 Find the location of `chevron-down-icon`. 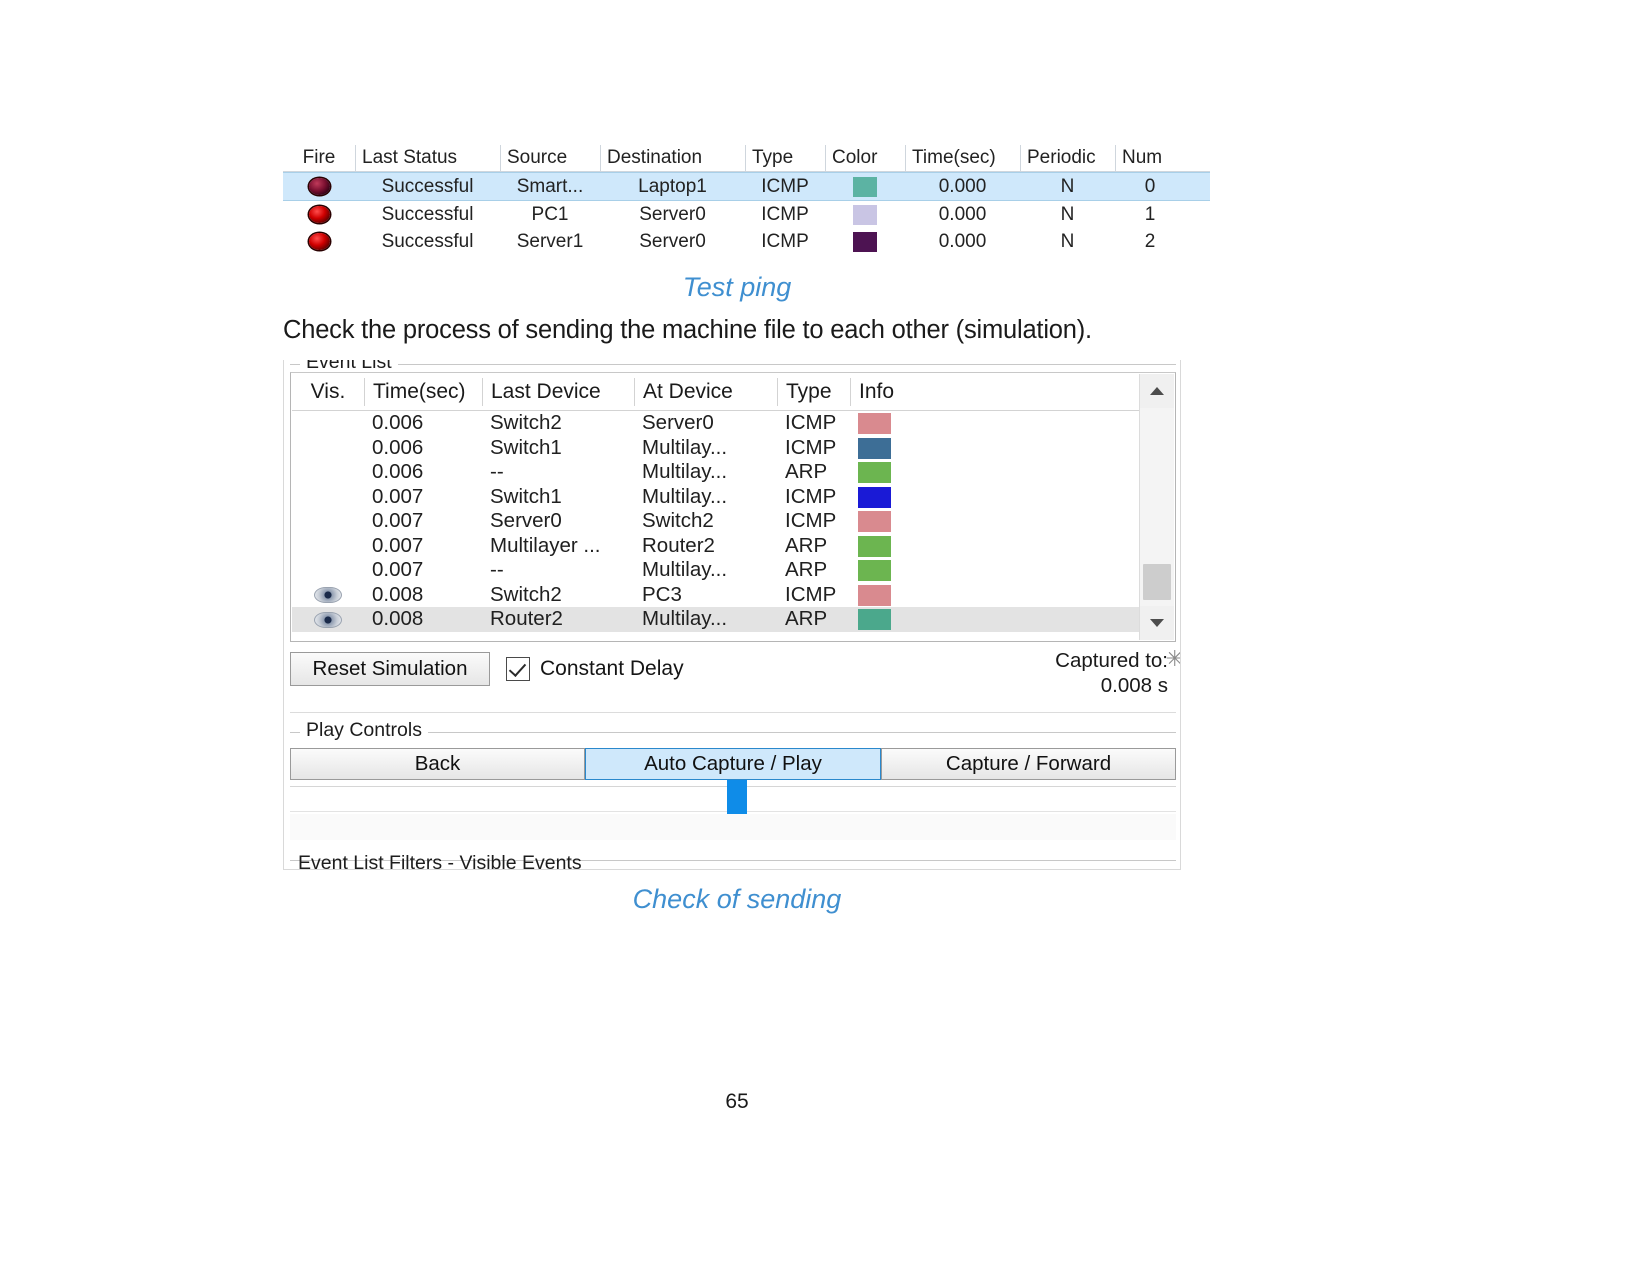

chevron-down-icon is located at coordinates (1157, 623).